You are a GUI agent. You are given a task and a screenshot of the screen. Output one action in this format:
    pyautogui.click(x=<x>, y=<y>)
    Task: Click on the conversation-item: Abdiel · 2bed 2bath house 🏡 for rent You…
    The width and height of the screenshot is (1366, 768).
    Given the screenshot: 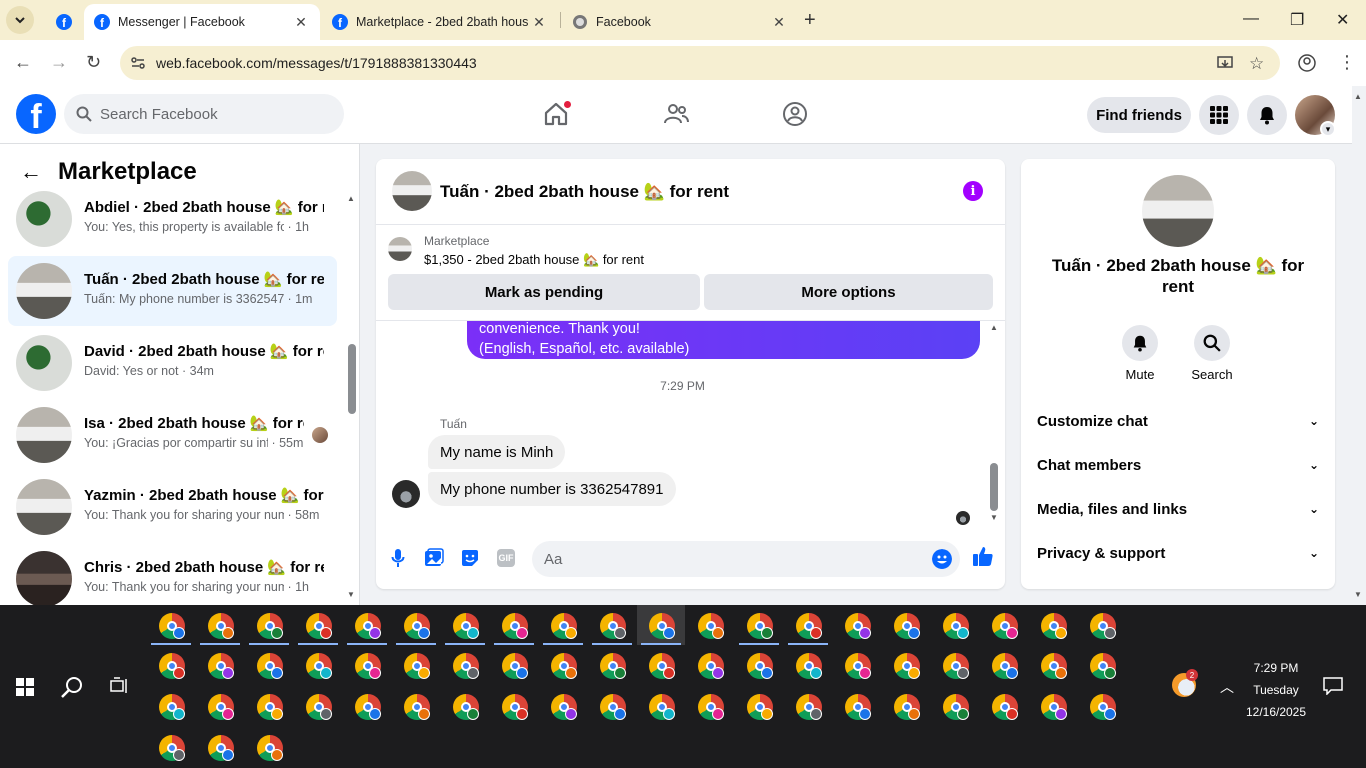 What is the action you would take?
    pyautogui.click(x=172, y=219)
    